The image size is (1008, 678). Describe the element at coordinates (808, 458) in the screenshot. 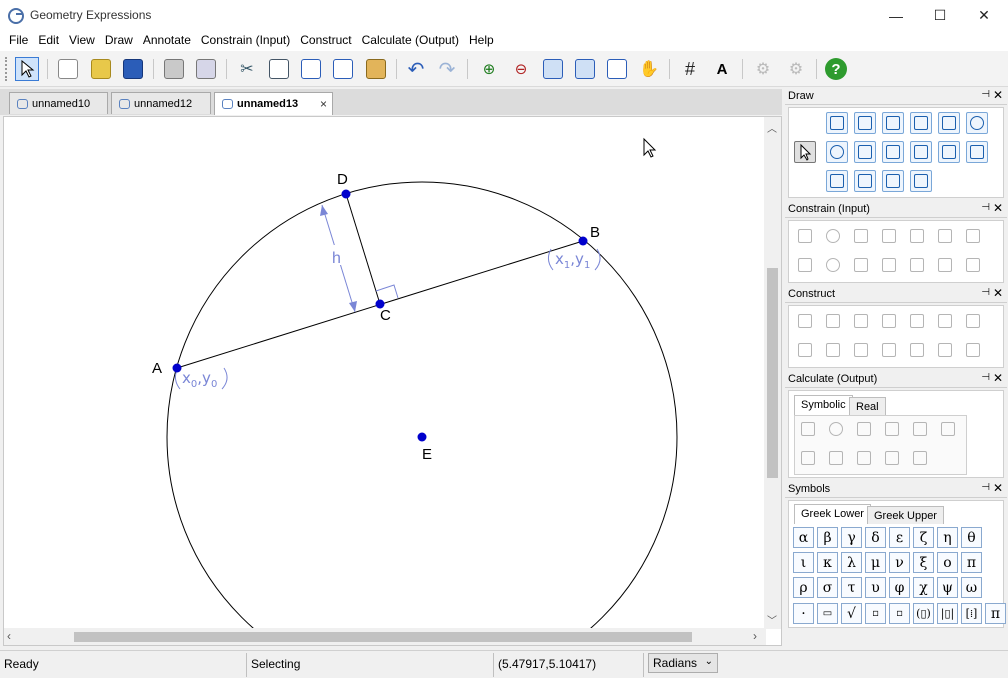

I see `calc-area-button` at that location.